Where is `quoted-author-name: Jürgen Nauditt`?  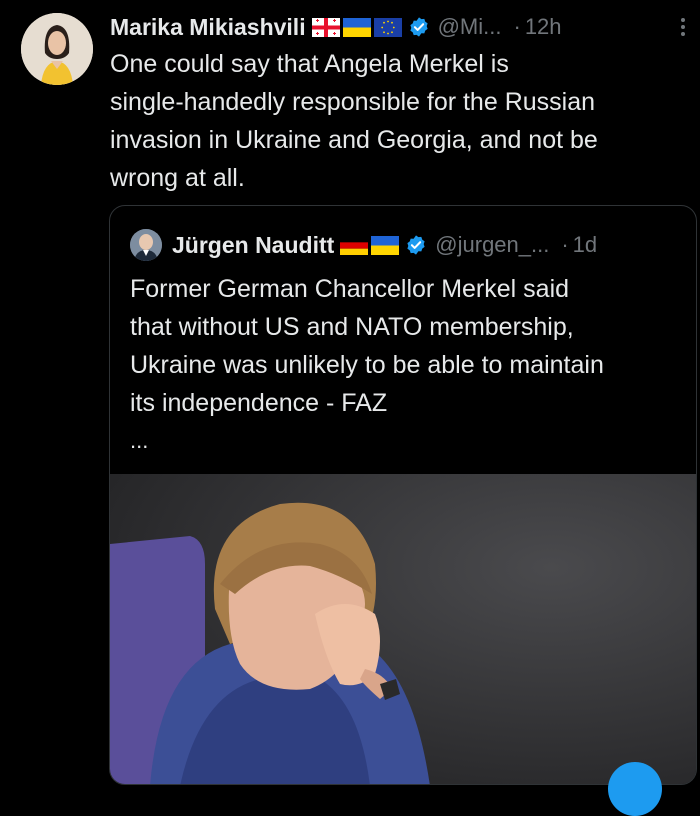 quoted-author-name: Jürgen Nauditt is located at coordinates (253, 245).